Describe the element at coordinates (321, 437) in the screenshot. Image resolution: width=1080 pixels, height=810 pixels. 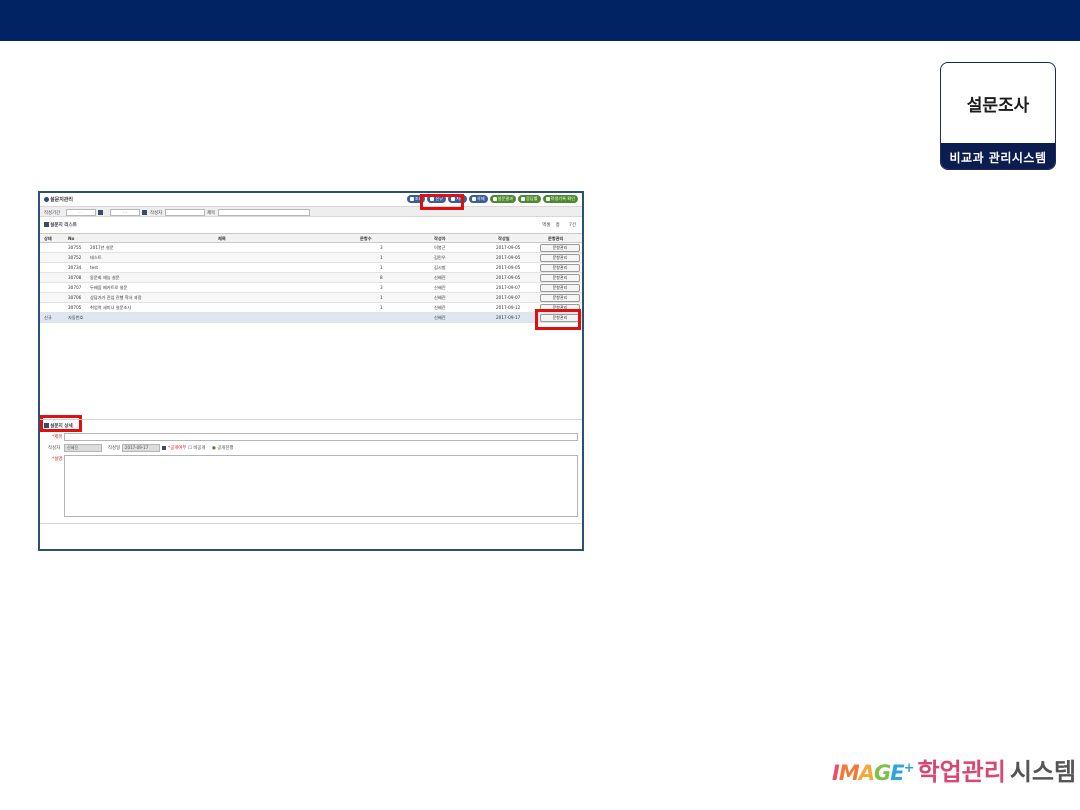
I see `detail-title-input` at that location.